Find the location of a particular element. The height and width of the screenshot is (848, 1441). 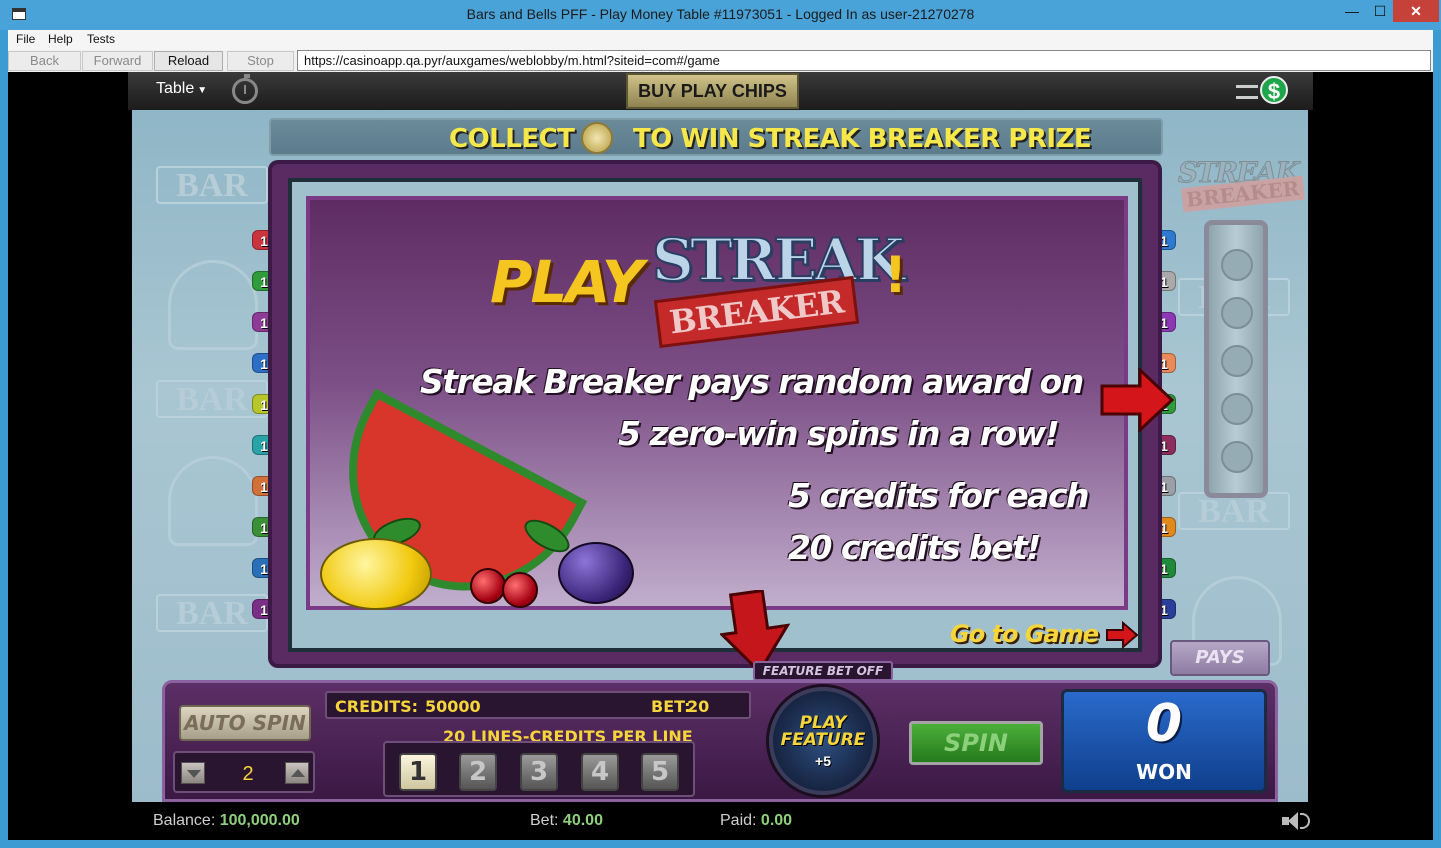

exclamation: ! is located at coordinates (895, 275).